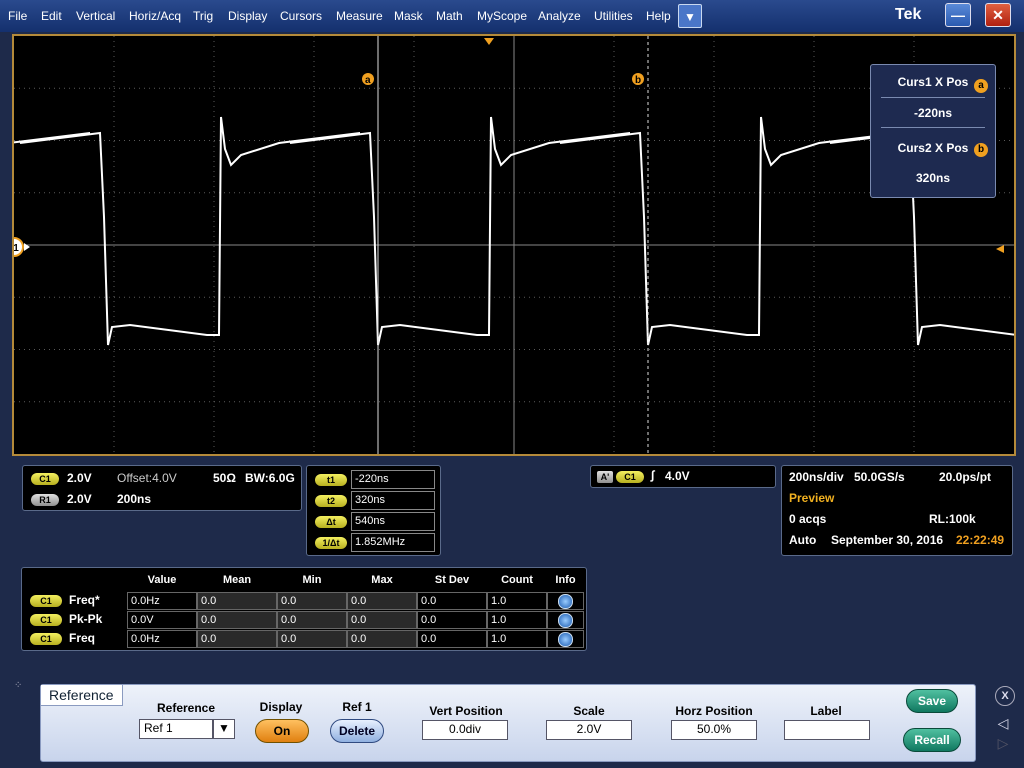 This screenshot has height=768, width=1024. I want to click on trigger-source-badge: C1, so click(630, 477).